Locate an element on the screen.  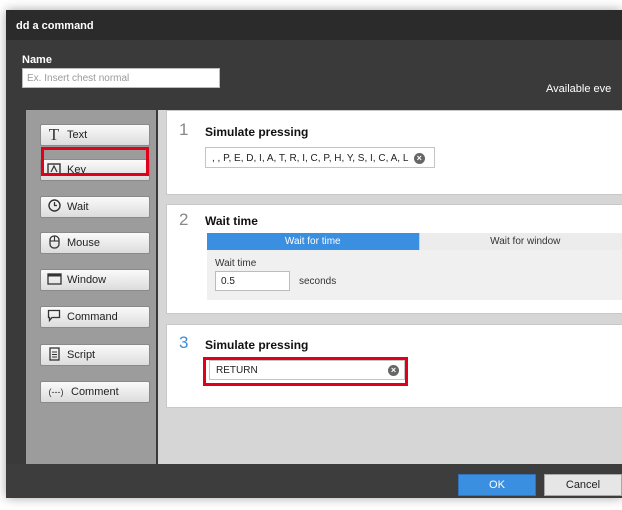
step-title: Wait time is located at coordinates (231, 221).